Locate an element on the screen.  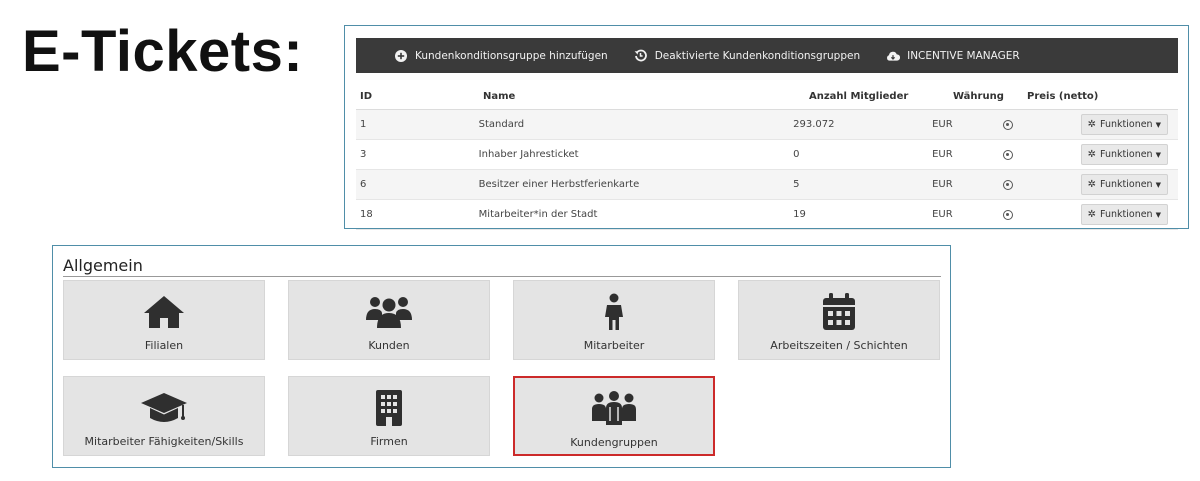
col-currency-header: Währung is located at coordinates (990, 96).